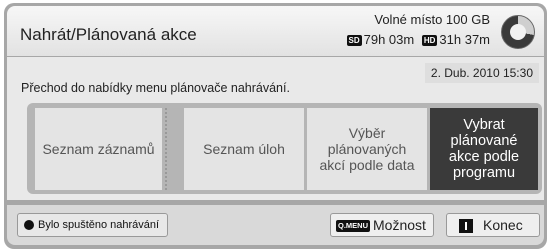 Image resolution: width=551 pixels, height=252 pixels. I want to click on remaining-time: SD 79h 03m HD 31h 37m, so click(418, 39).